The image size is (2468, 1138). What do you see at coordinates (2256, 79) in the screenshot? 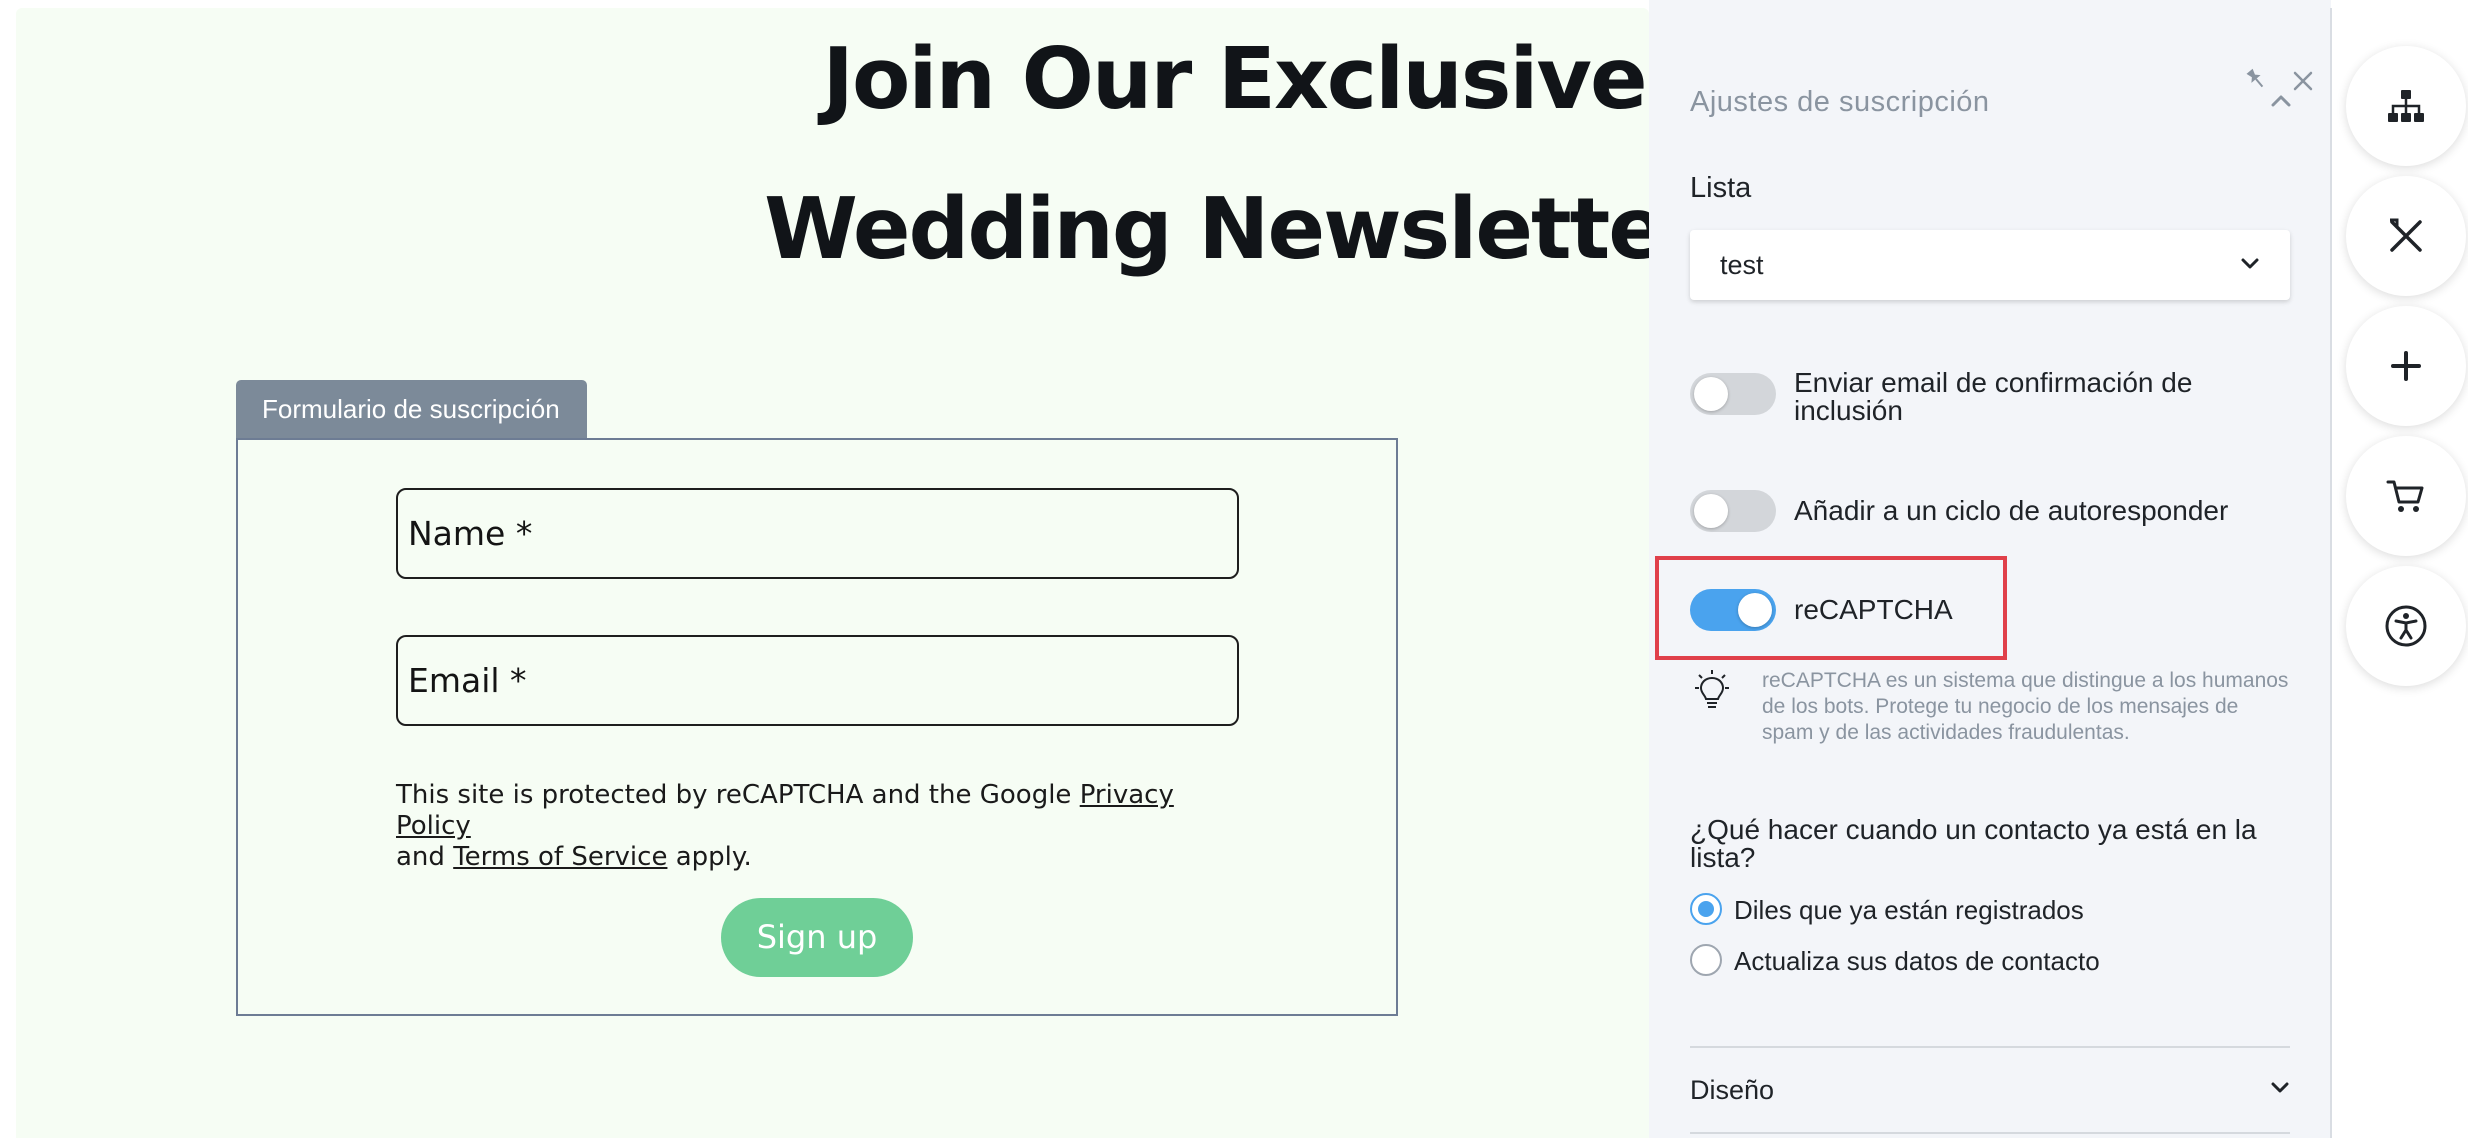
I see `pin-icon` at bounding box center [2256, 79].